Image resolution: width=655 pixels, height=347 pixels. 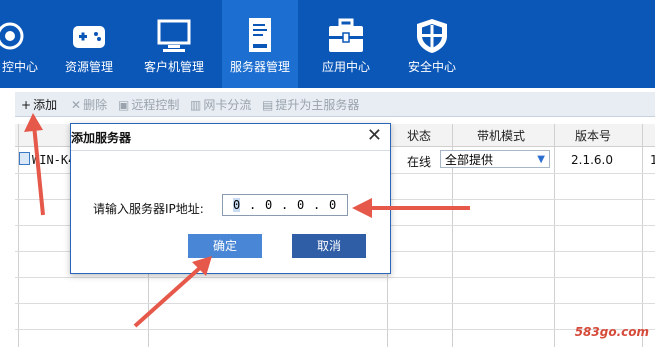 I want to click on add-button: + 添加, so click(x=39, y=104).